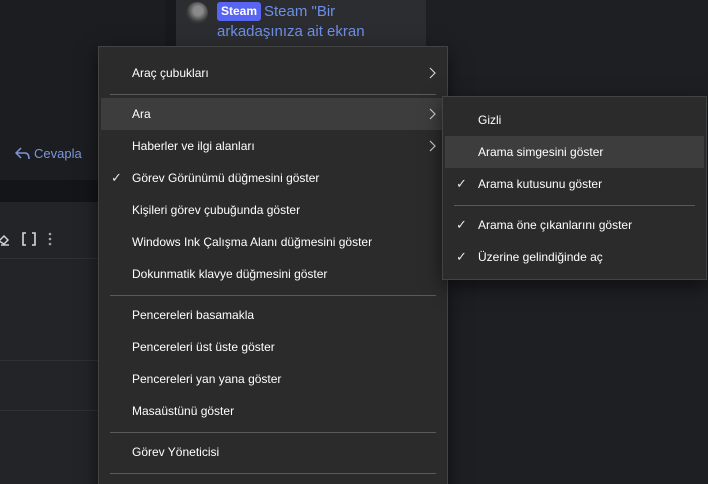  What do you see at coordinates (29, 239) in the screenshot?
I see `brackets-icon` at bounding box center [29, 239].